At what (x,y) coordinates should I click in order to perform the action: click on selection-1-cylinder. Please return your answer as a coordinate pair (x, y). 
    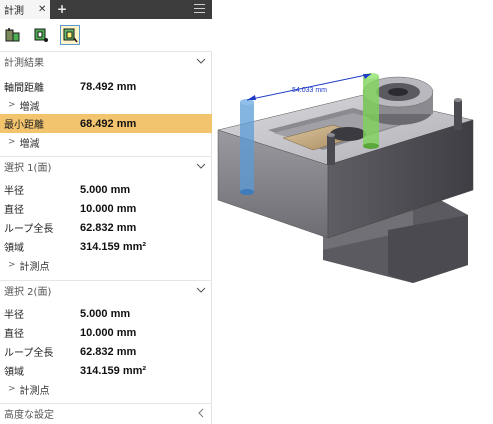
    Looking at the image, I should click on (247, 147).